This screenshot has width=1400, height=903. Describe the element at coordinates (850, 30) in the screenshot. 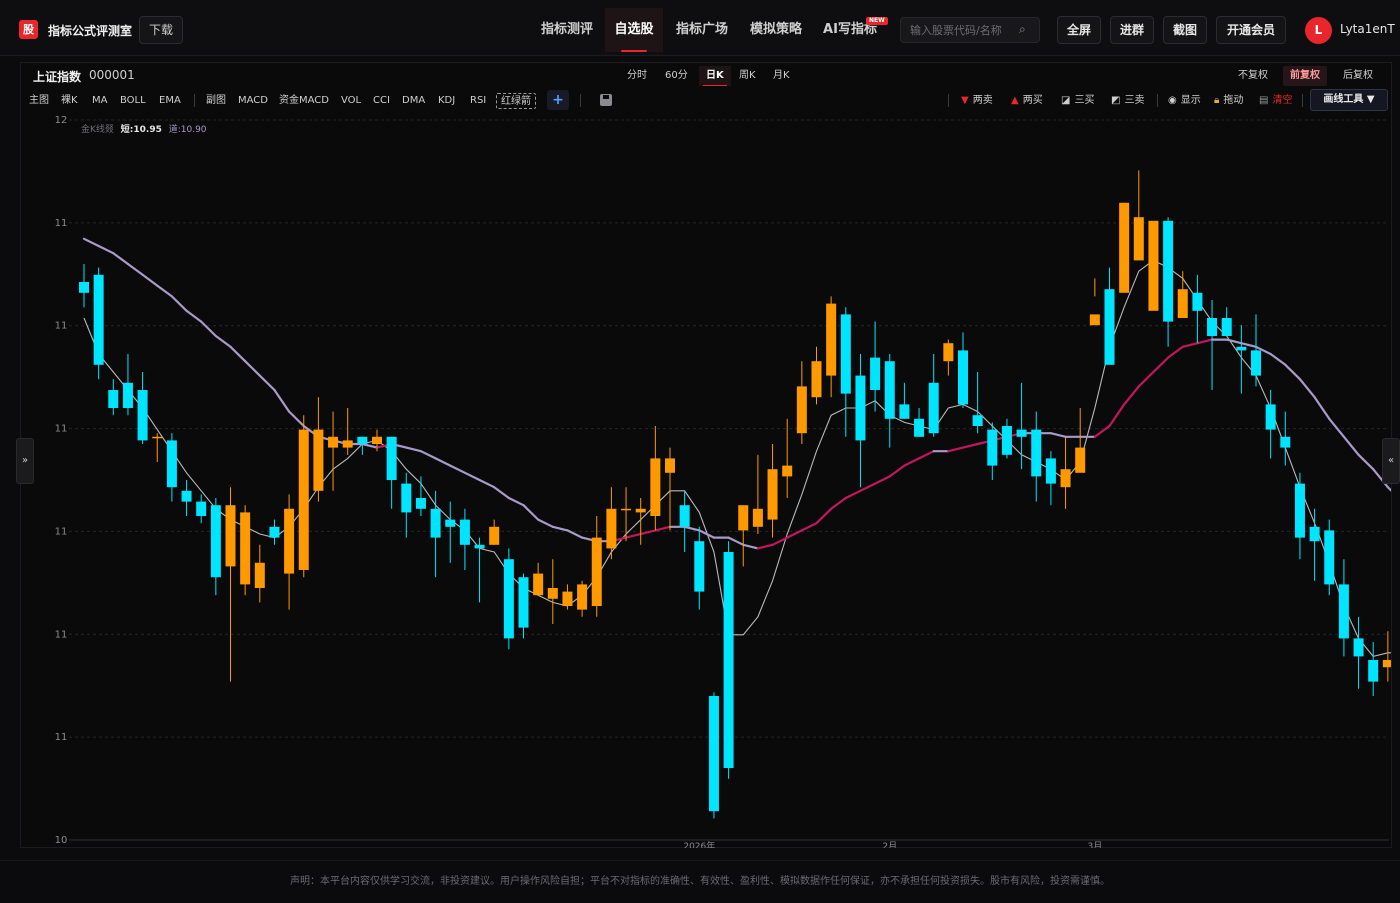

I see `nav-tab-ai-indicator: AI写指标` at that location.